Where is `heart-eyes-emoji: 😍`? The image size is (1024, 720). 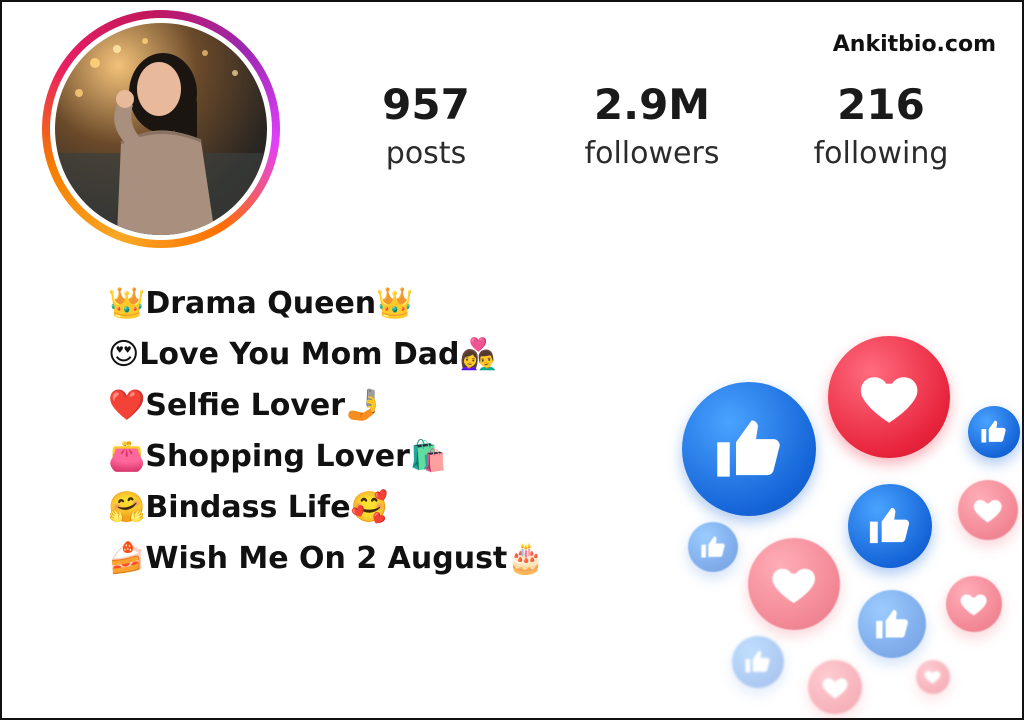 heart-eyes-emoji: 😍 is located at coordinates (124, 354).